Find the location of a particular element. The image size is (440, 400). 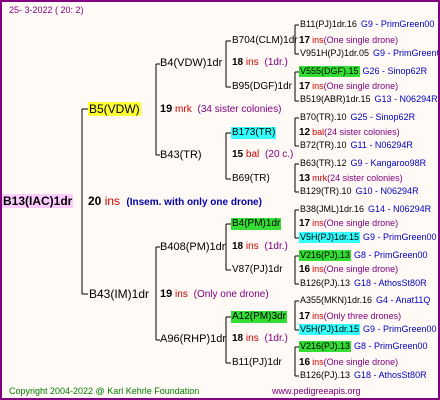

gen5-node: V216(PJ).13 G8 - PrimGreen00 is located at coordinates (363, 346).